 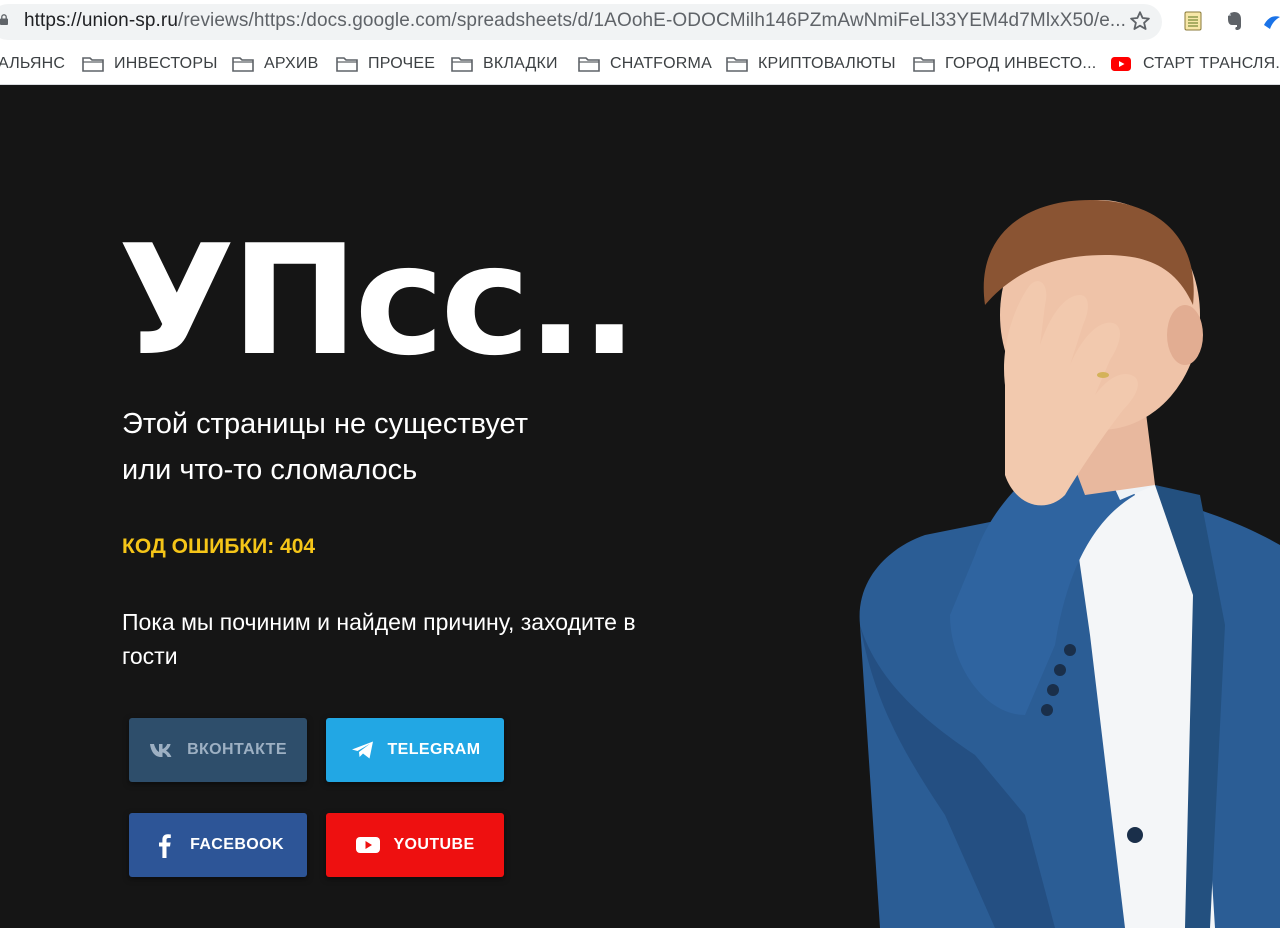 I want to click on bookmark-folder: ПРОЧЕЕ, so click(x=385, y=64).